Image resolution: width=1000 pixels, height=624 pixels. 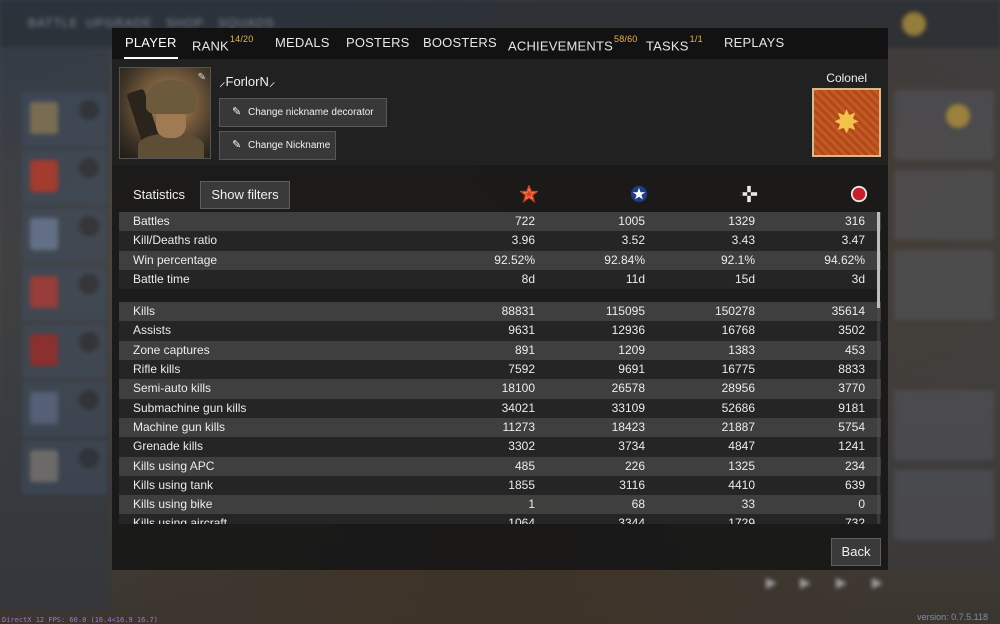 What do you see at coordinates (241, 39) in the screenshot?
I see `tab-badge: 14/20` at bounding box center [241, 39].